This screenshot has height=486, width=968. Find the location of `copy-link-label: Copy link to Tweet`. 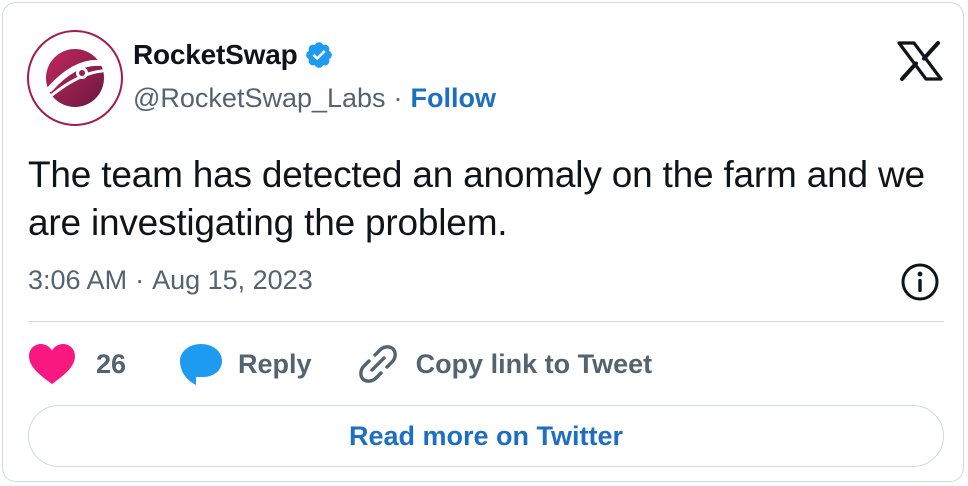

copy-link-label: Copy link to Tweet is located at coordinates (534, 363).